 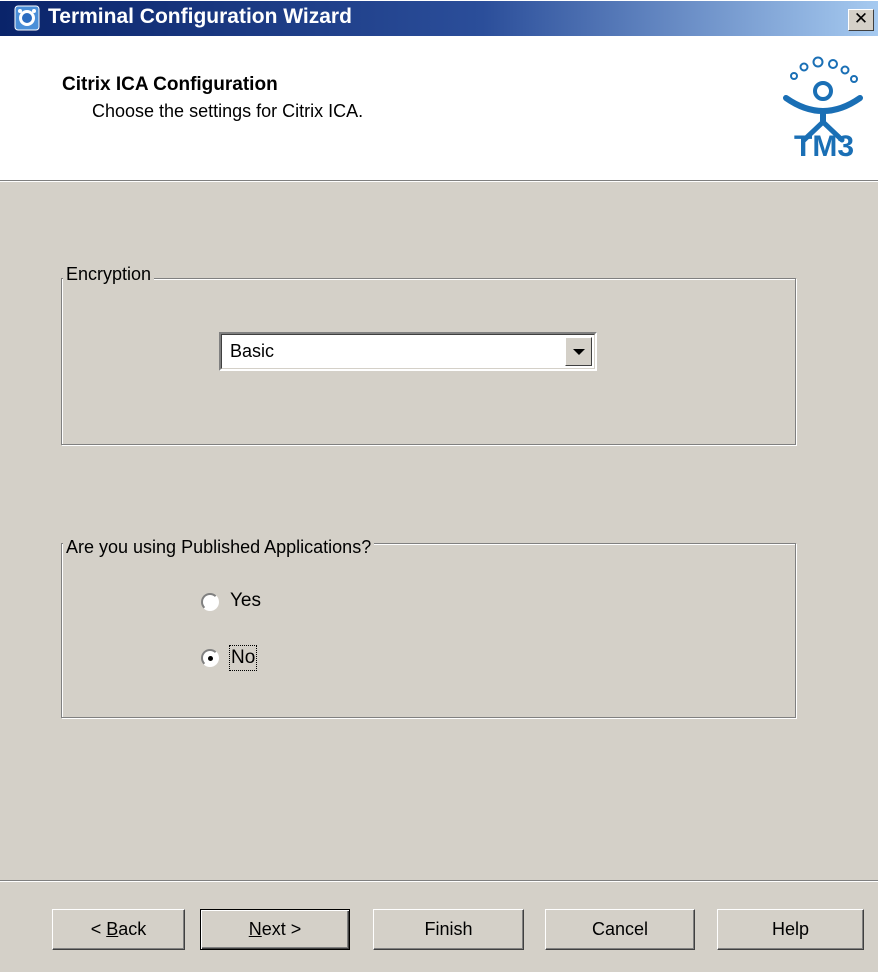 I want to click on next-button: Next >, so click(x=275, y=929).